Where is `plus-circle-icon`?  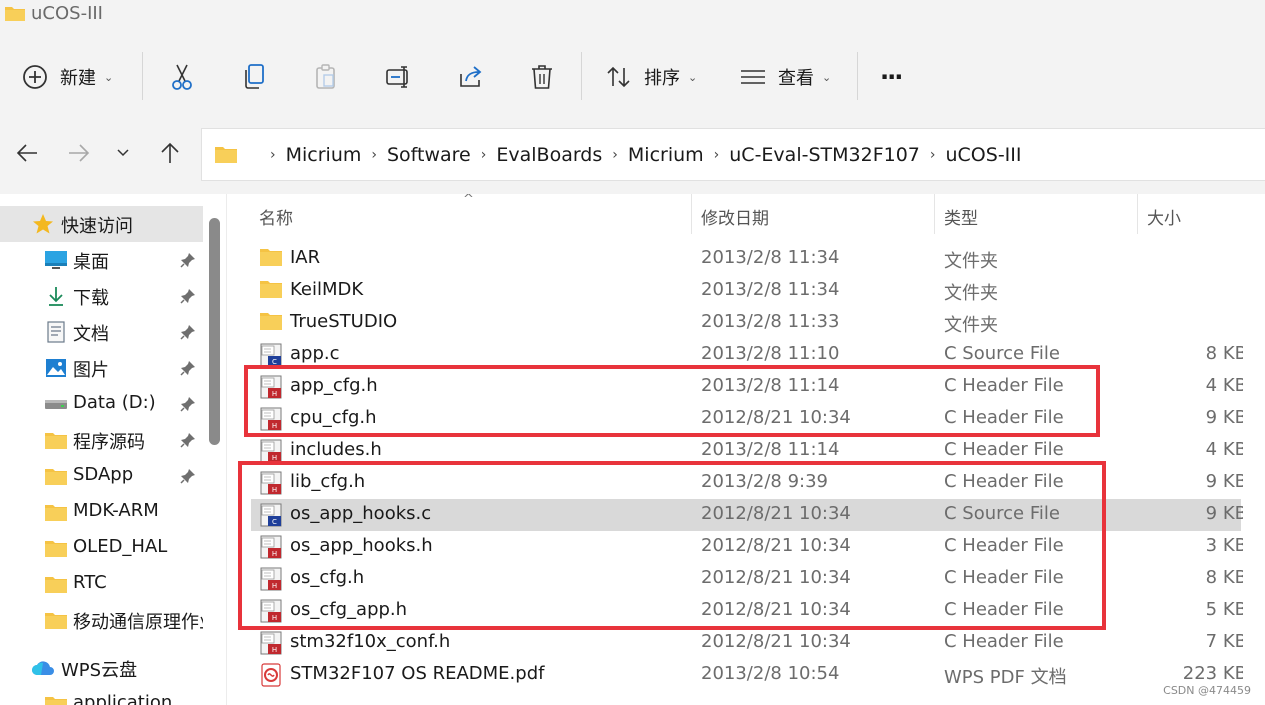 plus-circle-icon is located at coordinates (35, 77).